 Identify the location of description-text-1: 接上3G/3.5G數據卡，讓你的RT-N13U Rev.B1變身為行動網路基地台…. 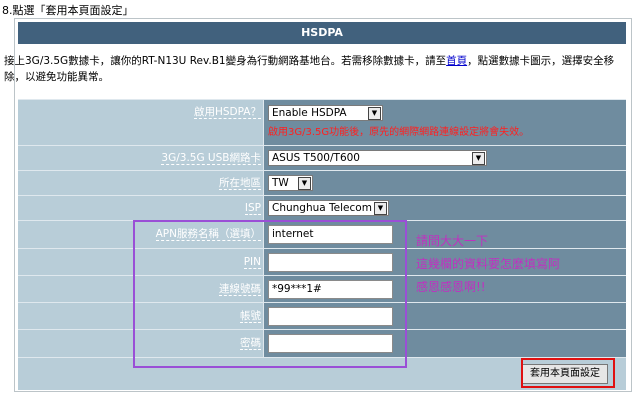
(225, 61).